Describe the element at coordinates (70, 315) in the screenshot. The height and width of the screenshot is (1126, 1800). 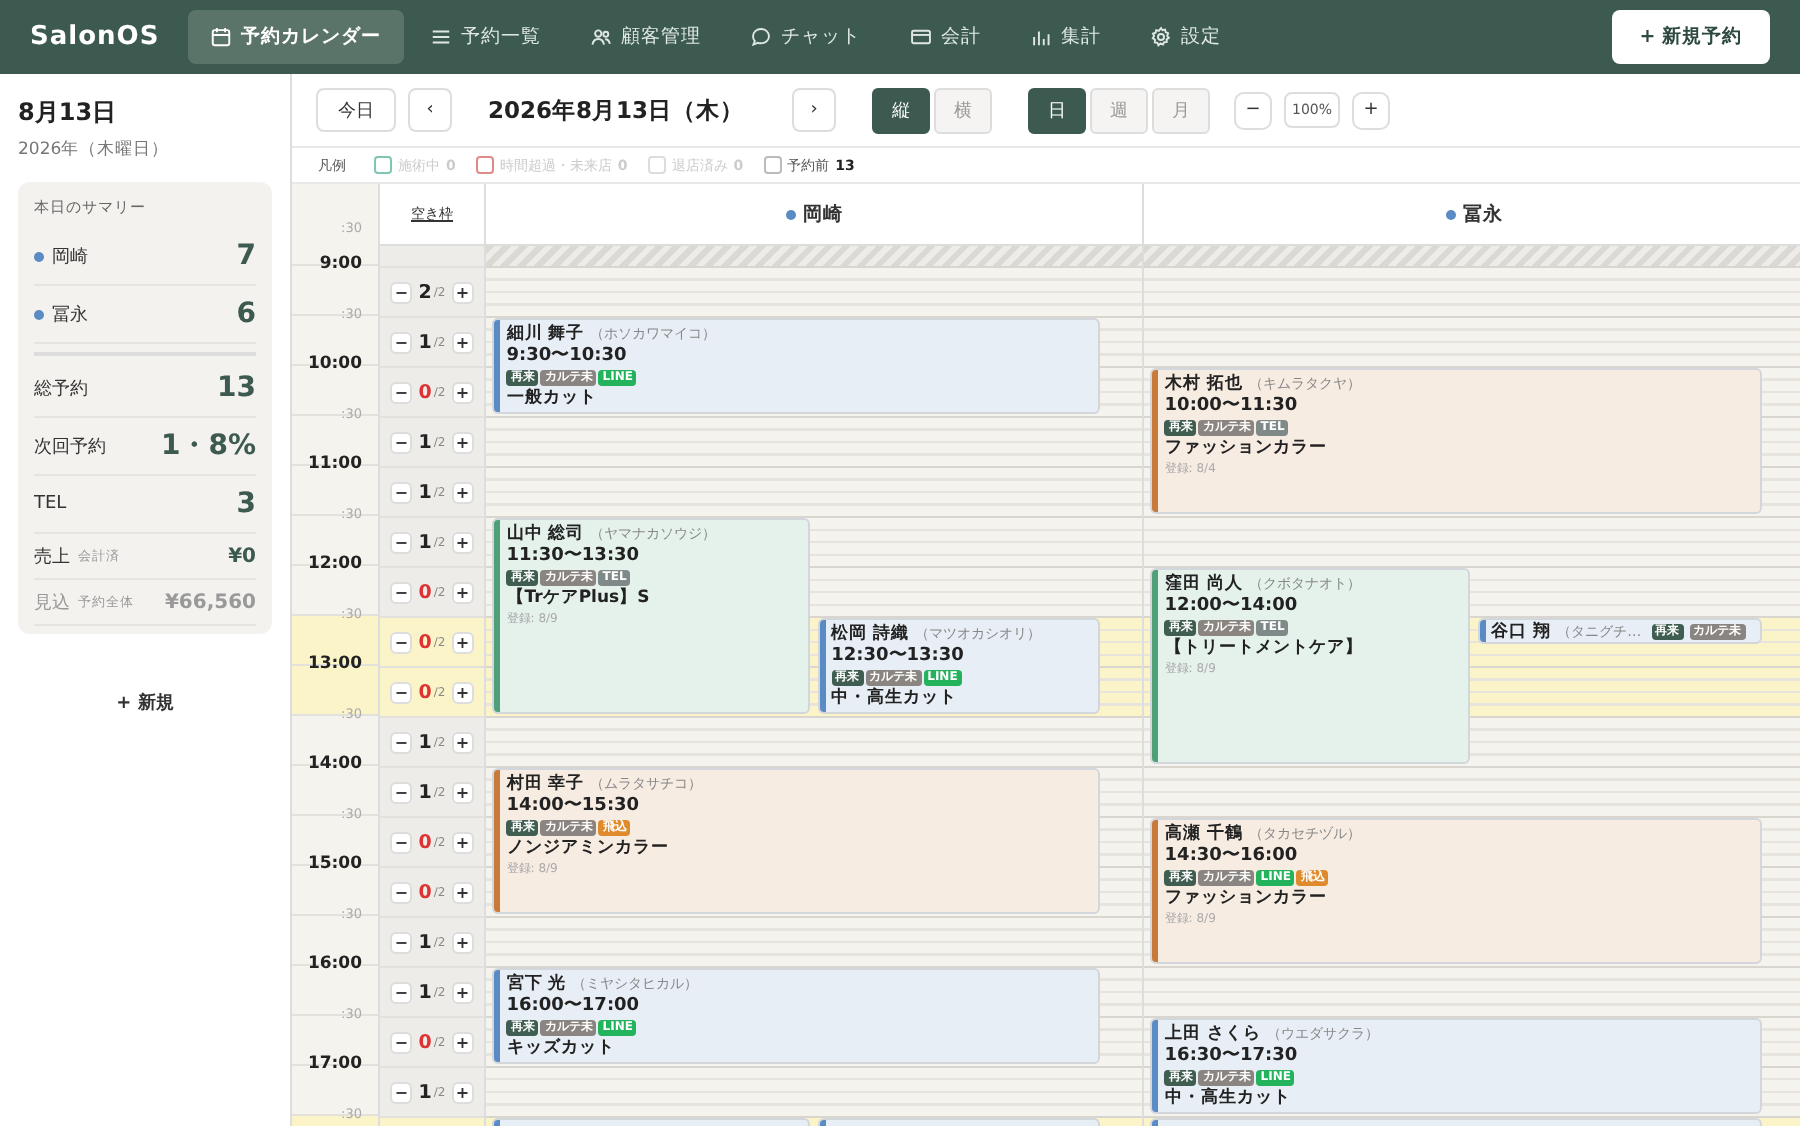
I see `staff-name: 冨永` at that location.